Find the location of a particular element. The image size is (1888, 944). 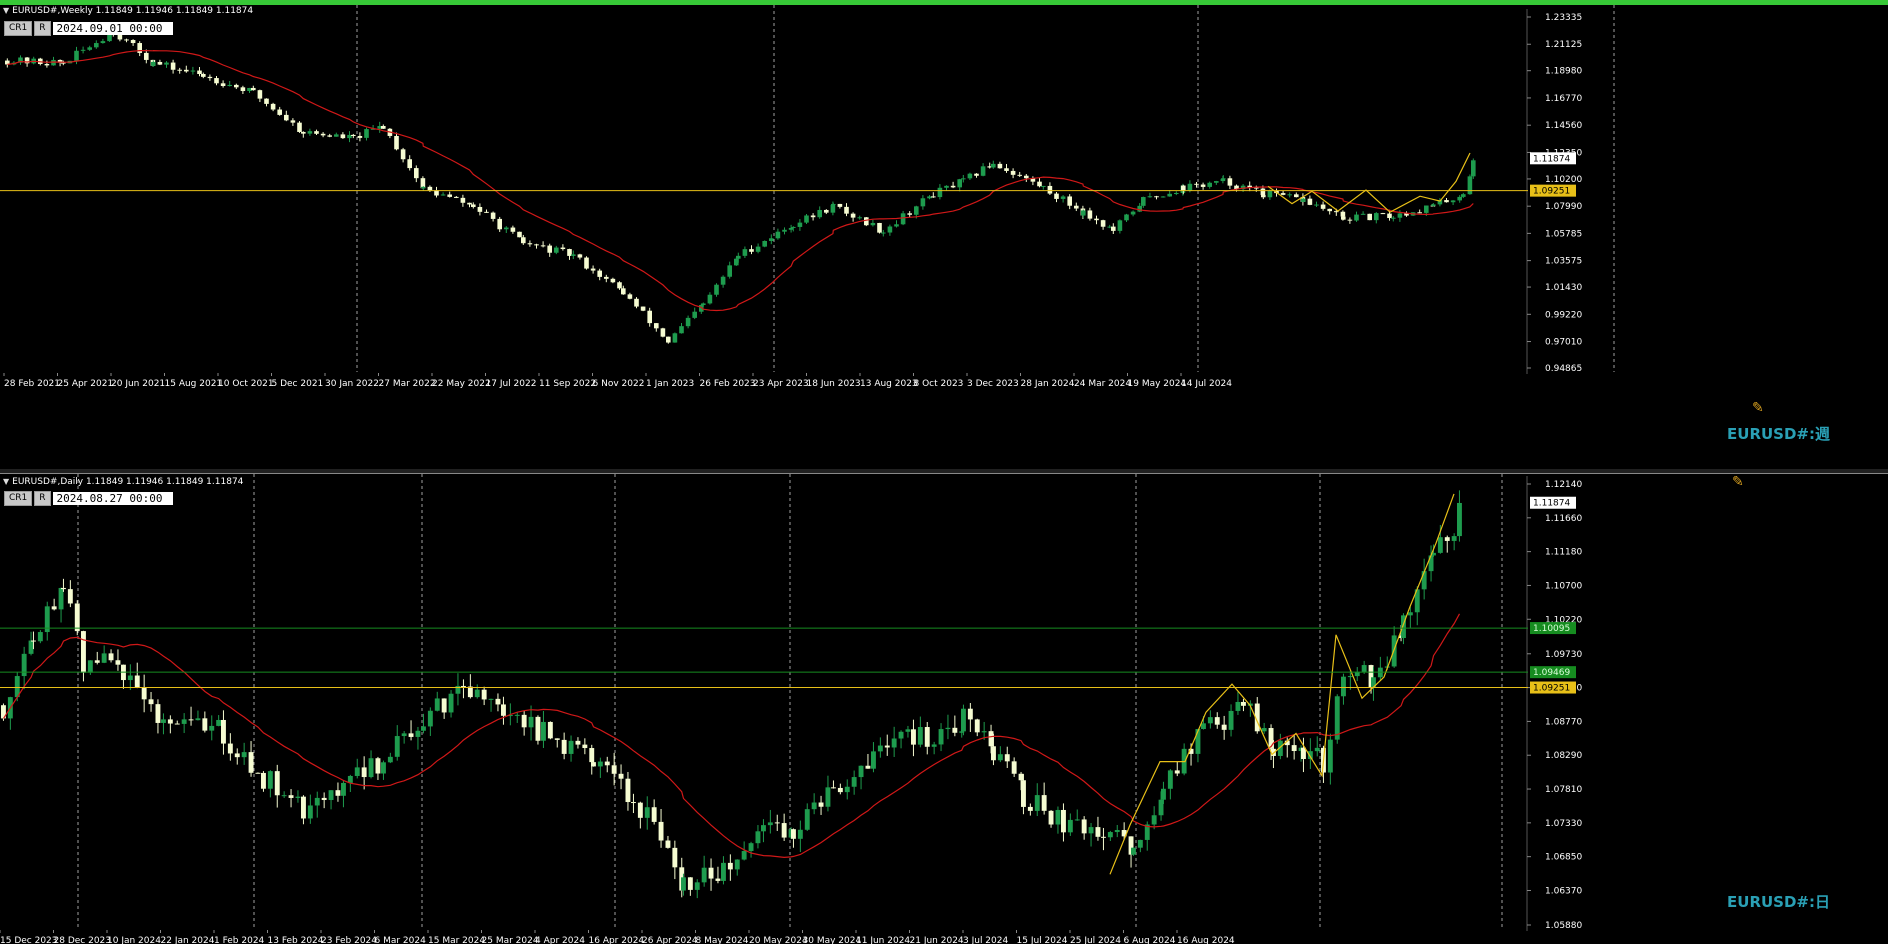

price-tag-label: 1.09251 is located at coordinates (1551, 689).